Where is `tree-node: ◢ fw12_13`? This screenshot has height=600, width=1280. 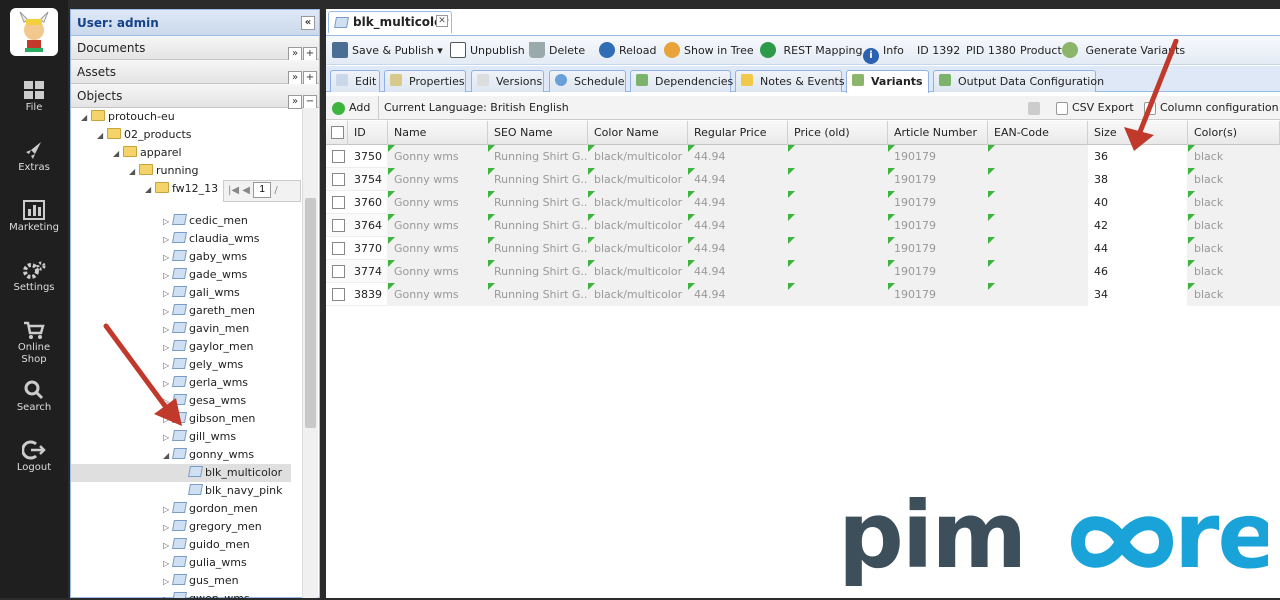 tree-node: ◢ fw12_13 is located at coordinates (181, 189).